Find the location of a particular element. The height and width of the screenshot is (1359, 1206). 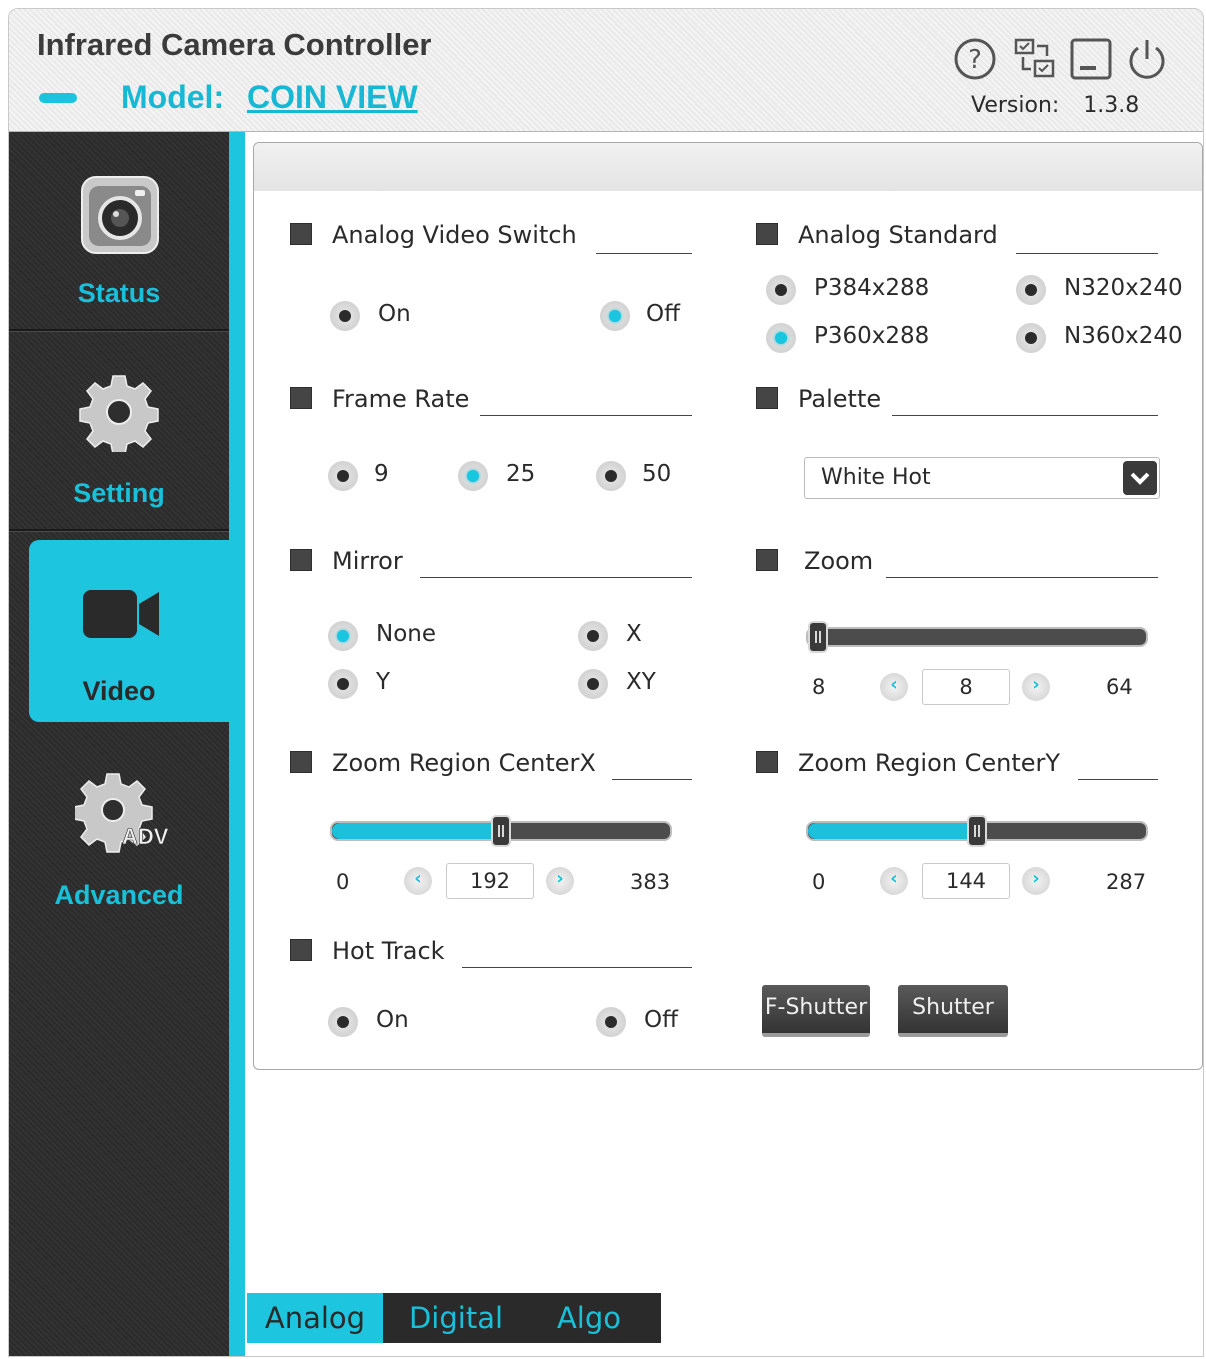

radio-mirror-xy is located at coordinates (593, 684).